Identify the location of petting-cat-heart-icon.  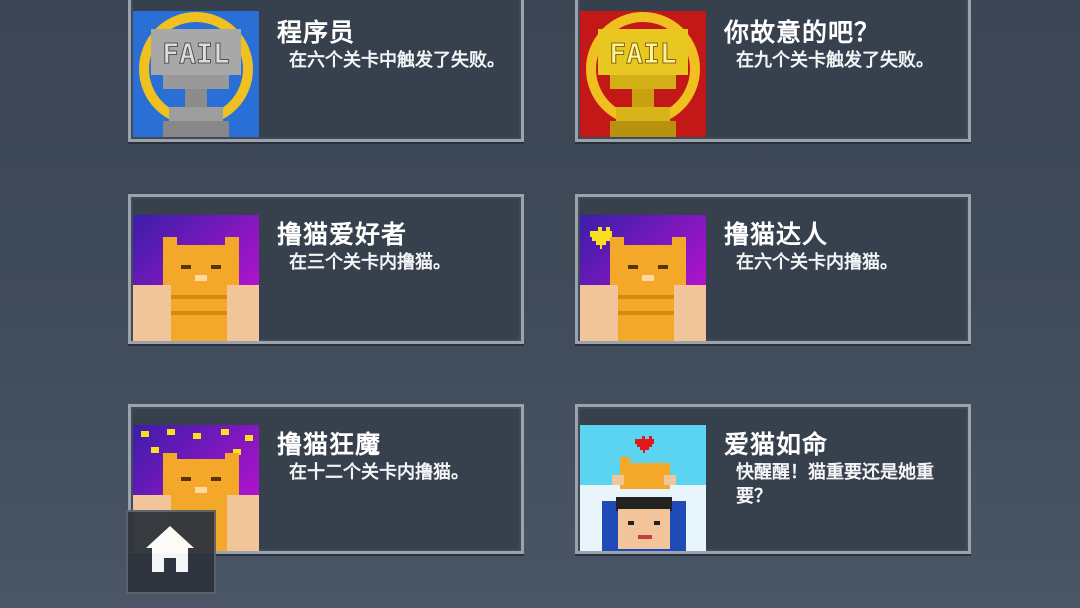
(643, 278).